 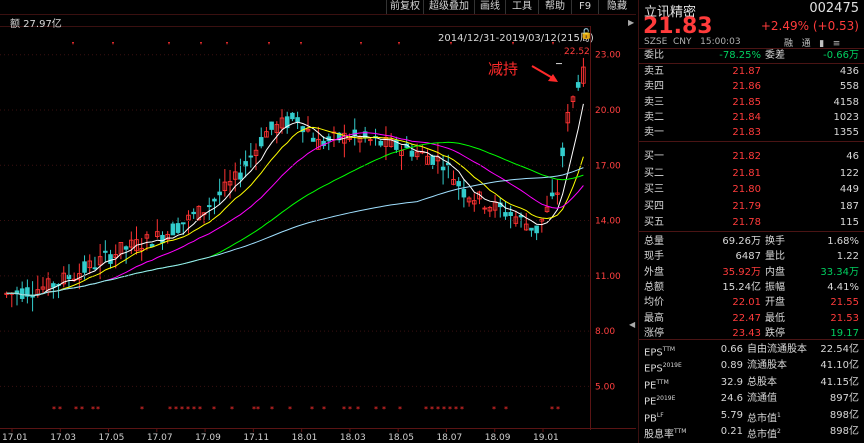 I want to click on bid-label: 买四, so click(x=654, y=206).